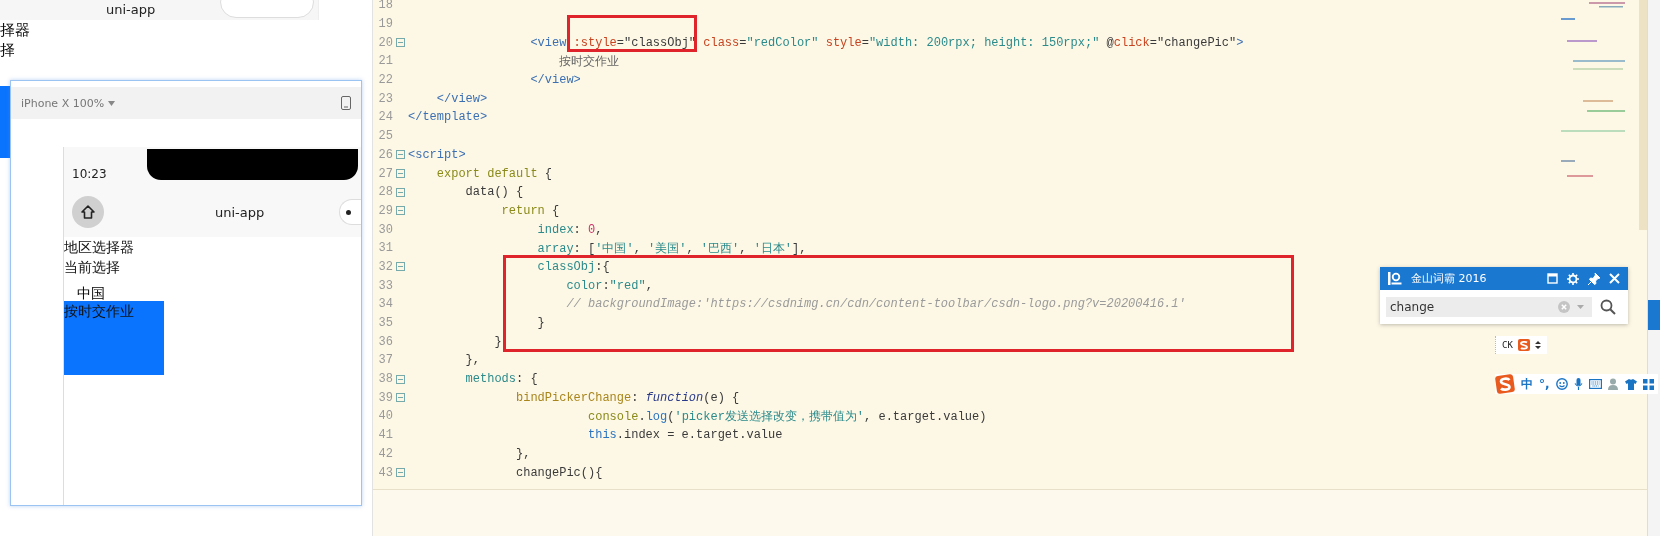 This screenshot has height=536, width=1660. Describe the element at coordinates (1613, 384) in the screenshot. I see `user-icon` at that location.